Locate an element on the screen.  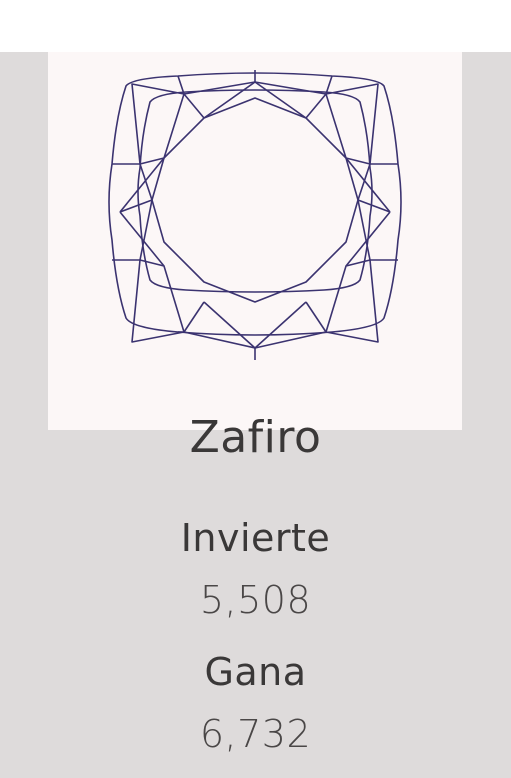
gem-name: Zafiro is located at coordinates (255, 437).